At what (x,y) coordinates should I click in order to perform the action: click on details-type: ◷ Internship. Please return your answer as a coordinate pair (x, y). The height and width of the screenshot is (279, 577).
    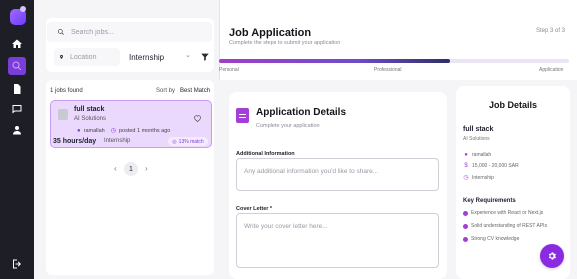
    Looking at the image, I should click on (478, 178).